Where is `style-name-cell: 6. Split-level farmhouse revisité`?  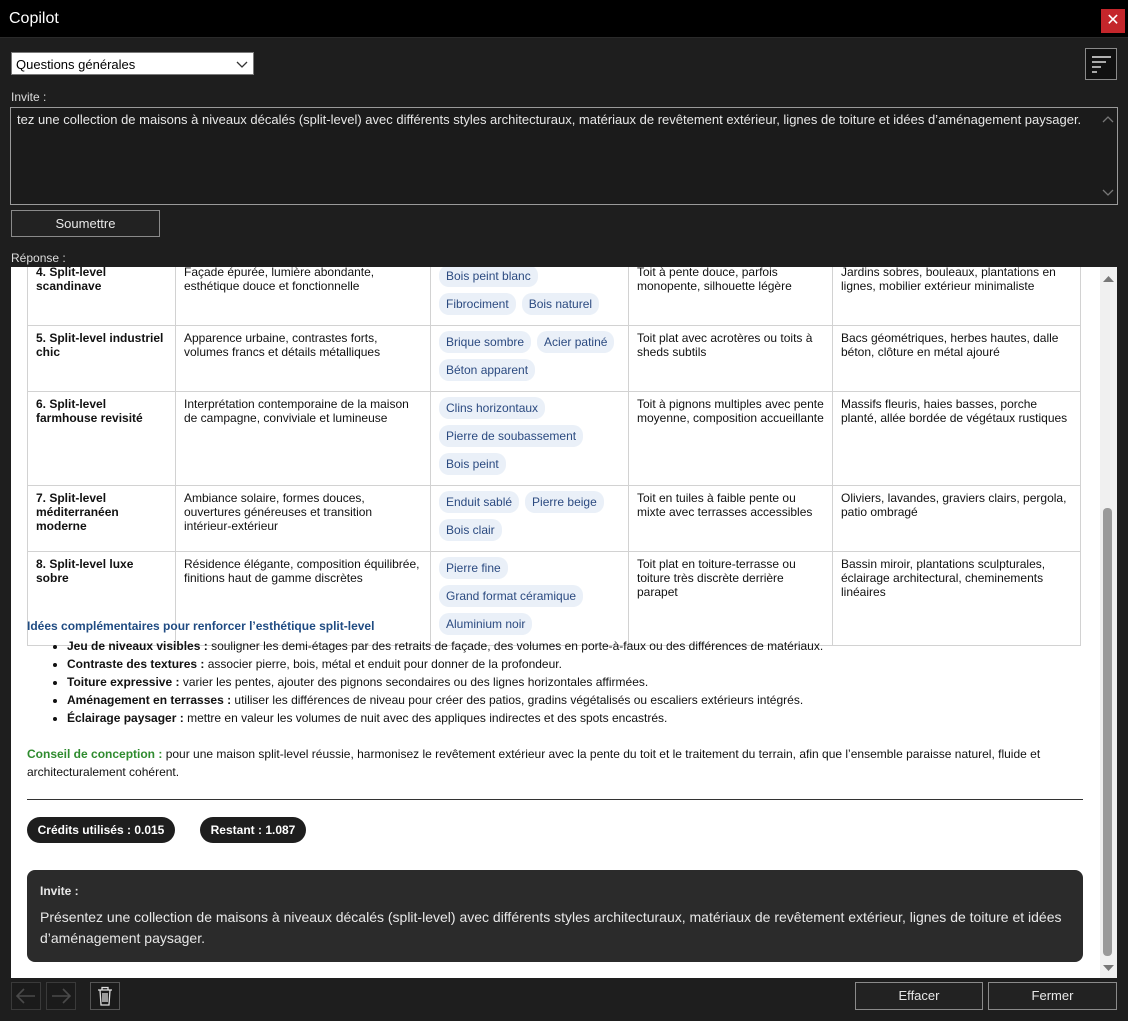
style-name-cell: 6. Split-level farmhouse revisité is located at coordinates (101, 438).